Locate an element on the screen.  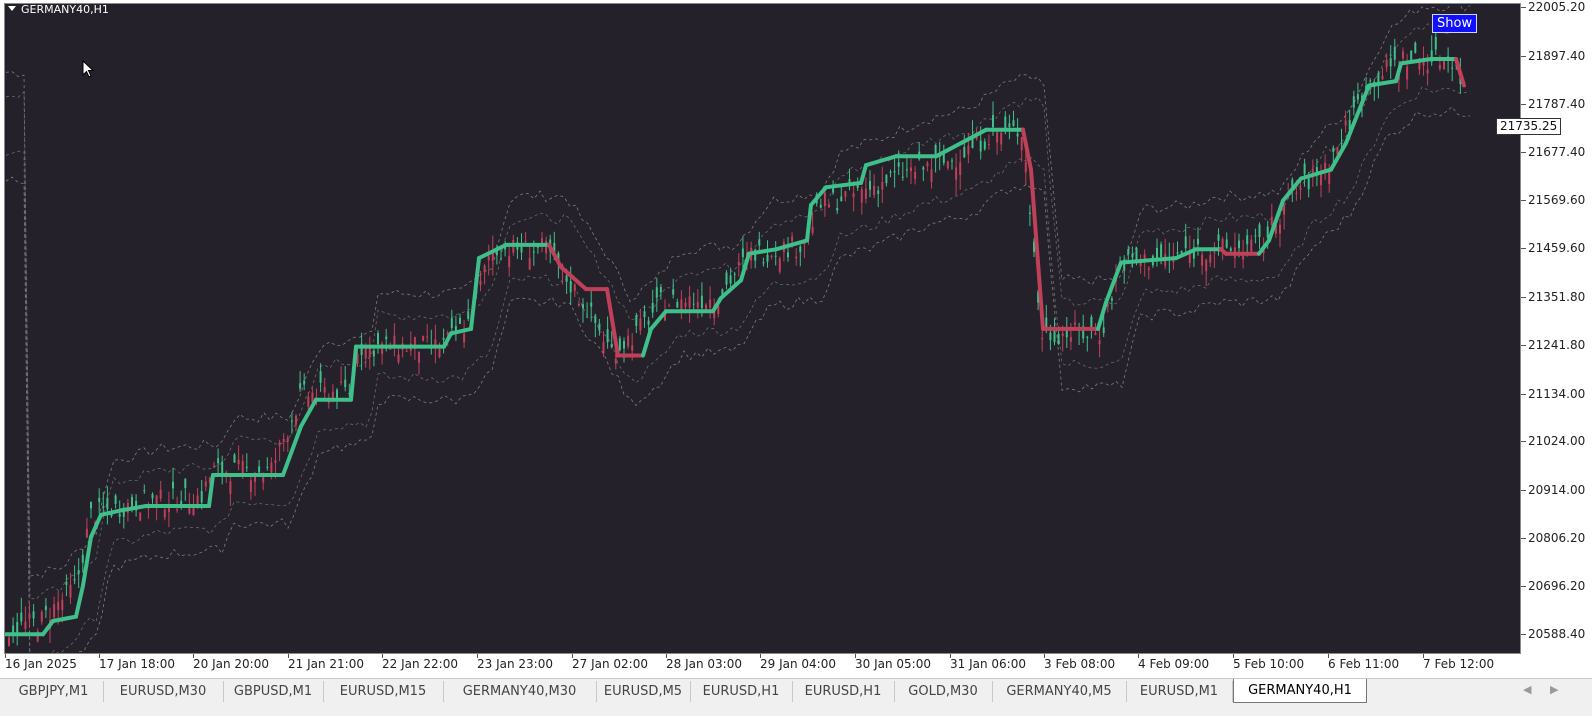
tab-germany40-m30: GERMANY40,M30 is located at coordinates (520, 691).